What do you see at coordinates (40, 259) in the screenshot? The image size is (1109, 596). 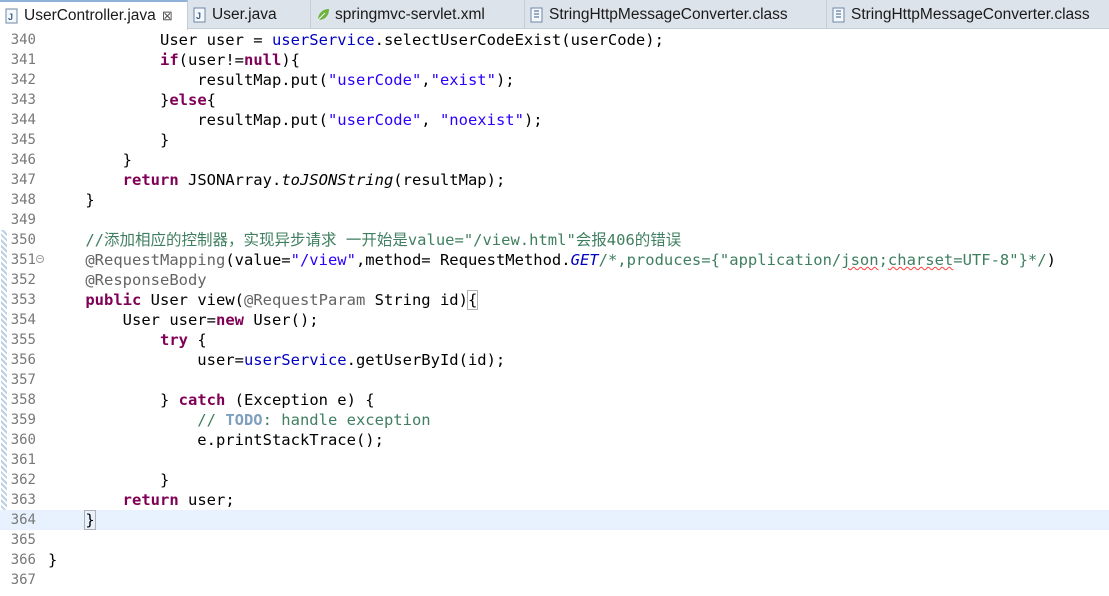 I see `fold-toggle-icon: −` at bounding box center [40, 259].